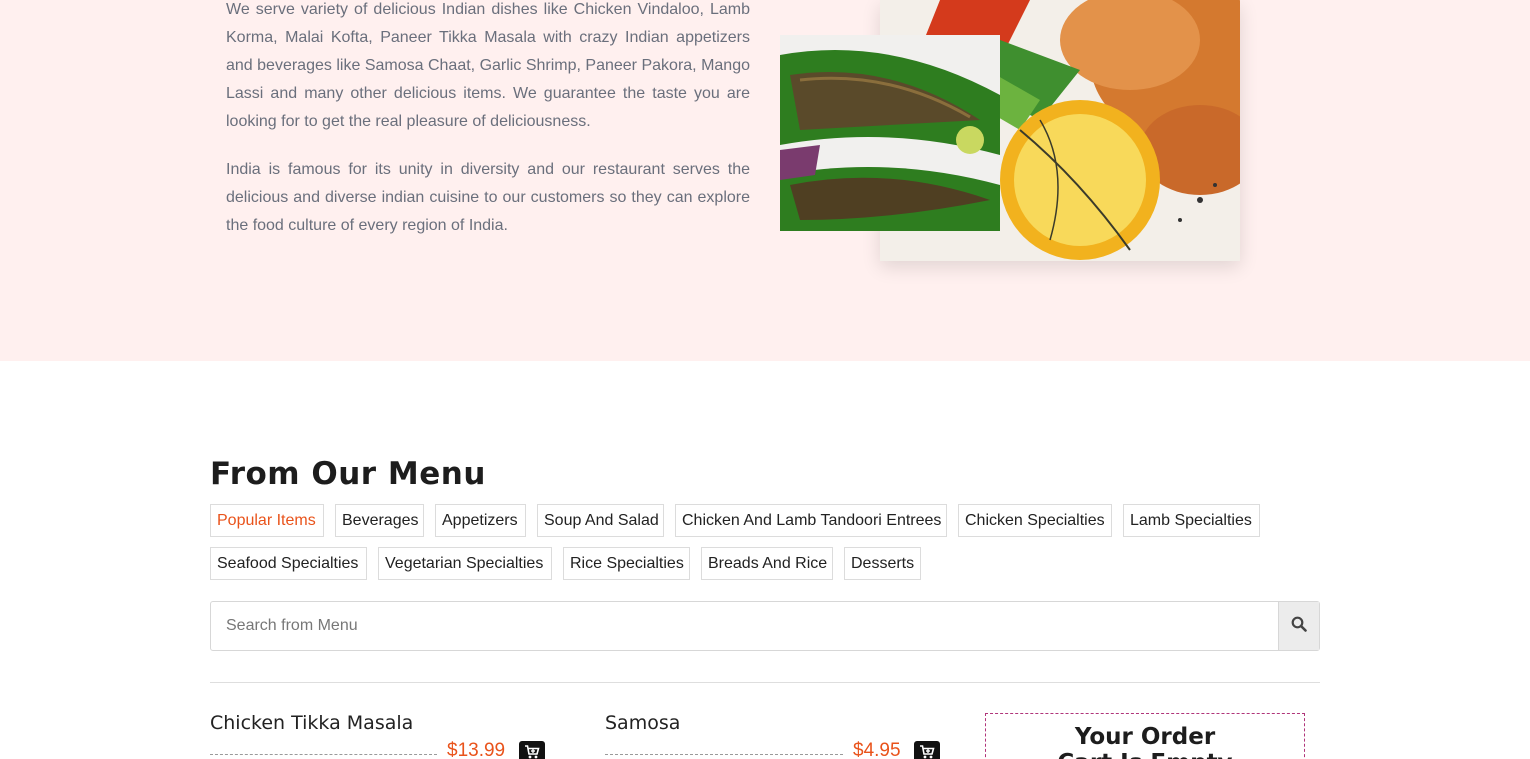 The height and width of the screenshot is (759, 1530). I want to click on tab-chicken-specialties: Chicken Specialties, so click(1035, 520).